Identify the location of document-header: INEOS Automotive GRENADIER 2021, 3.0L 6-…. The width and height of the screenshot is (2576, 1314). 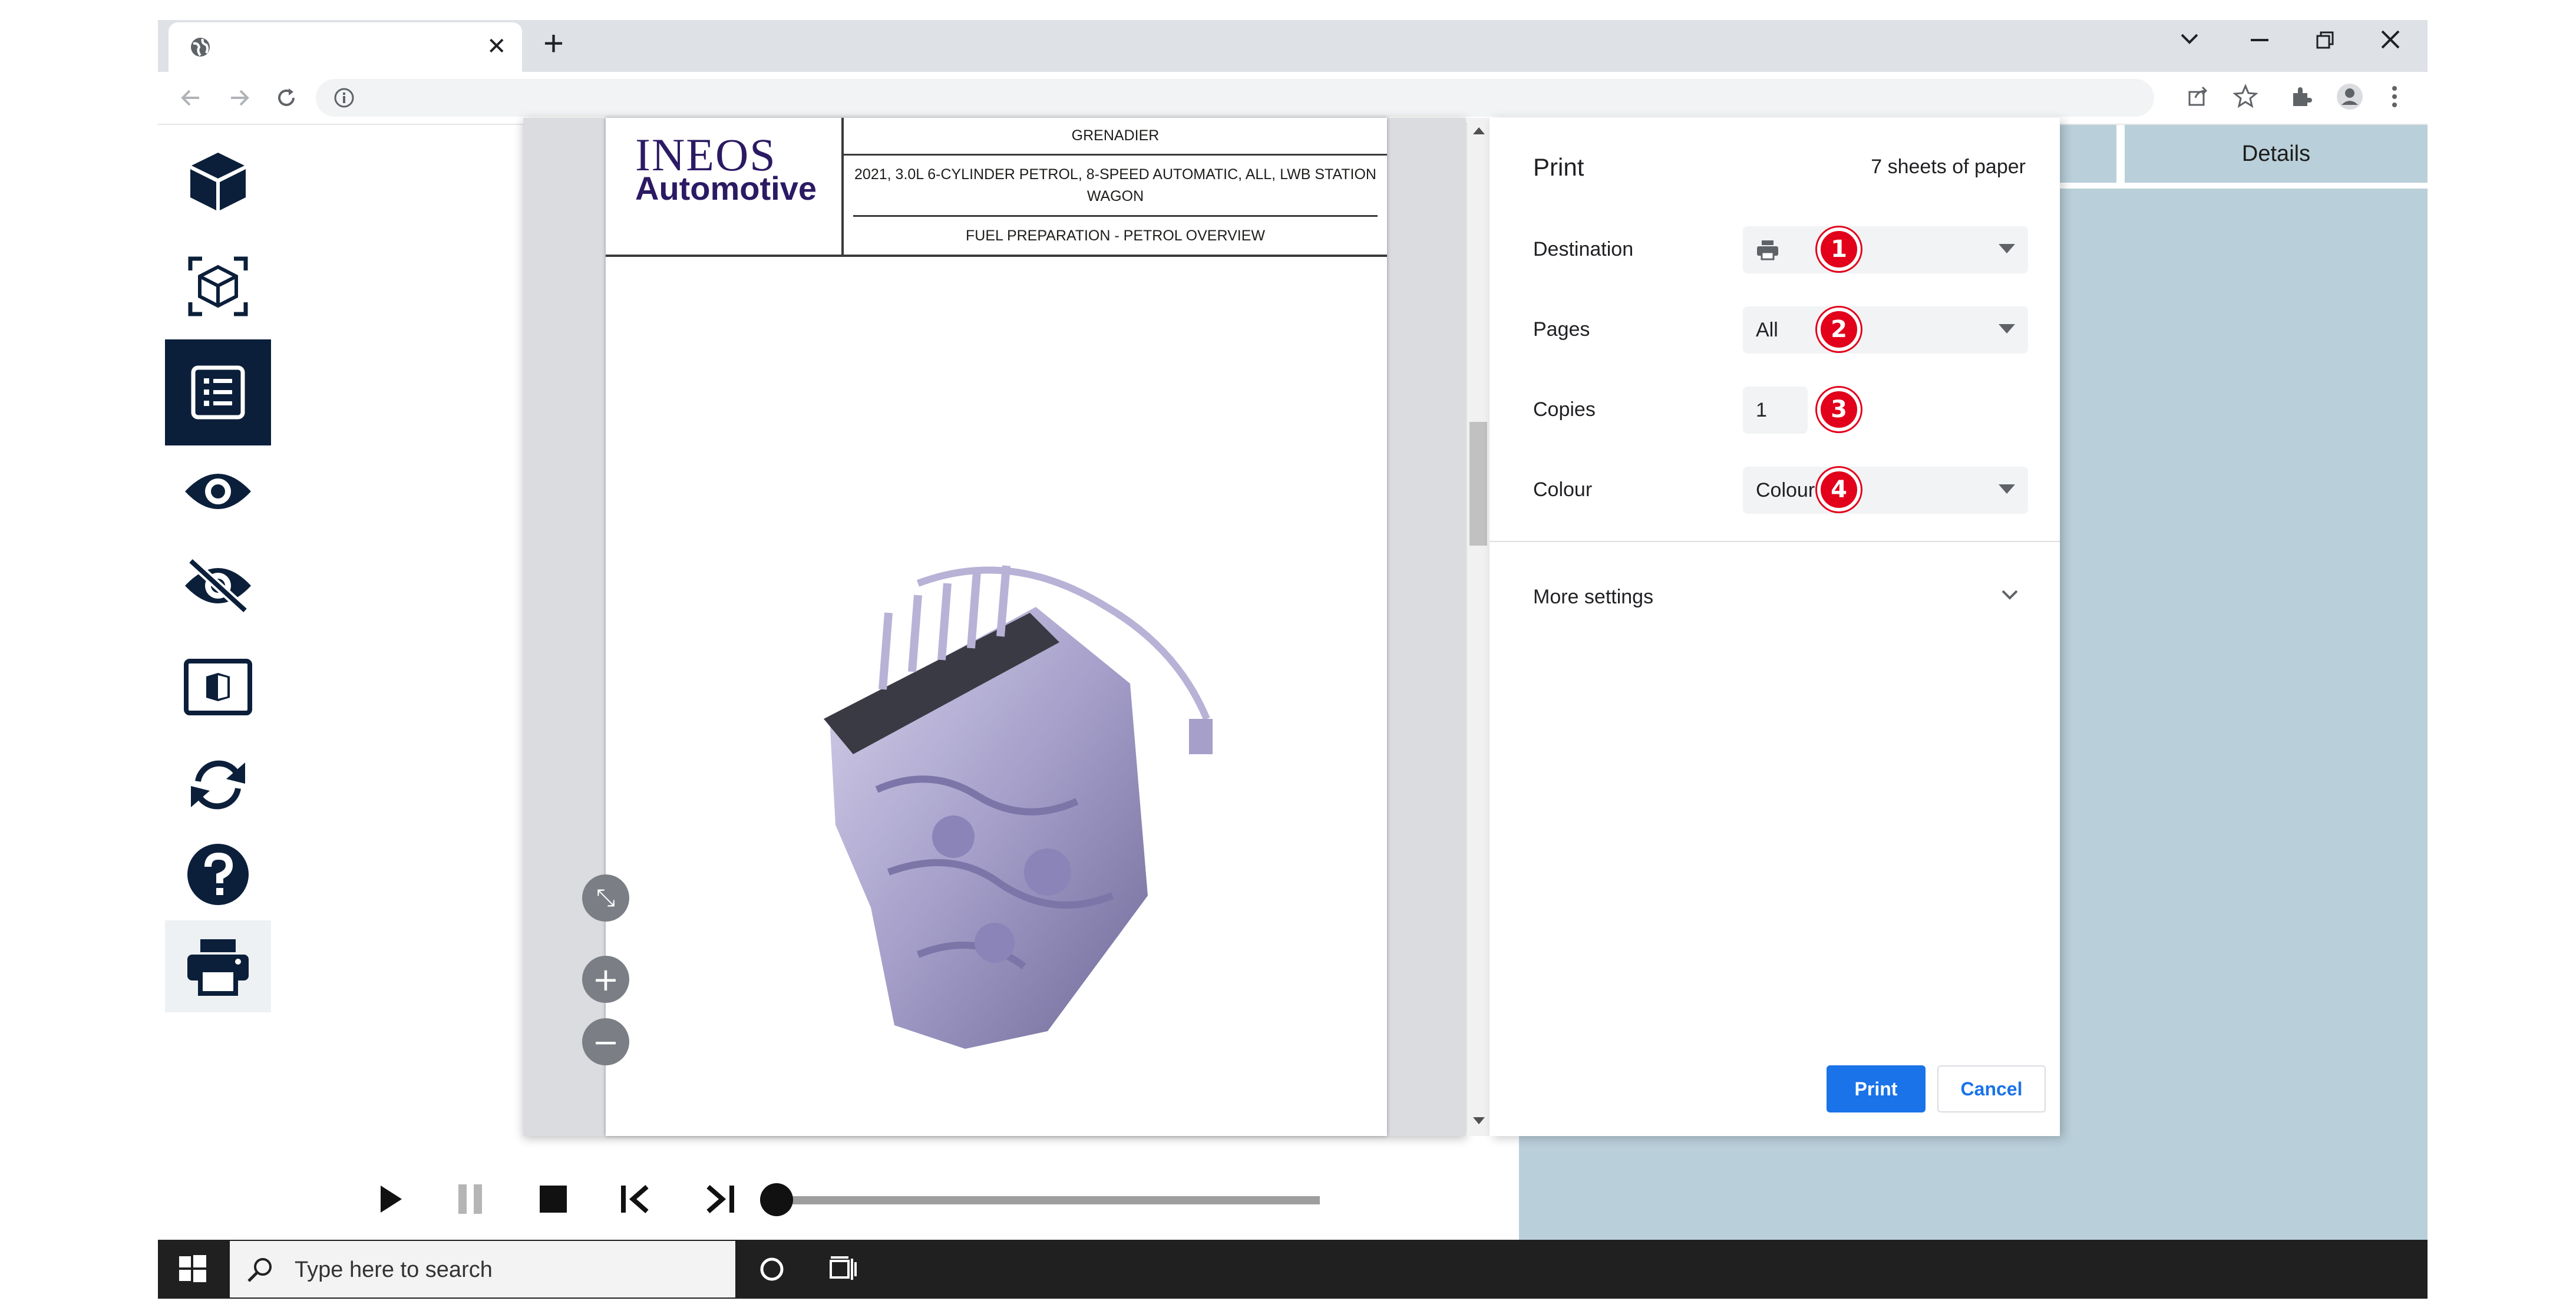
(996, 187).